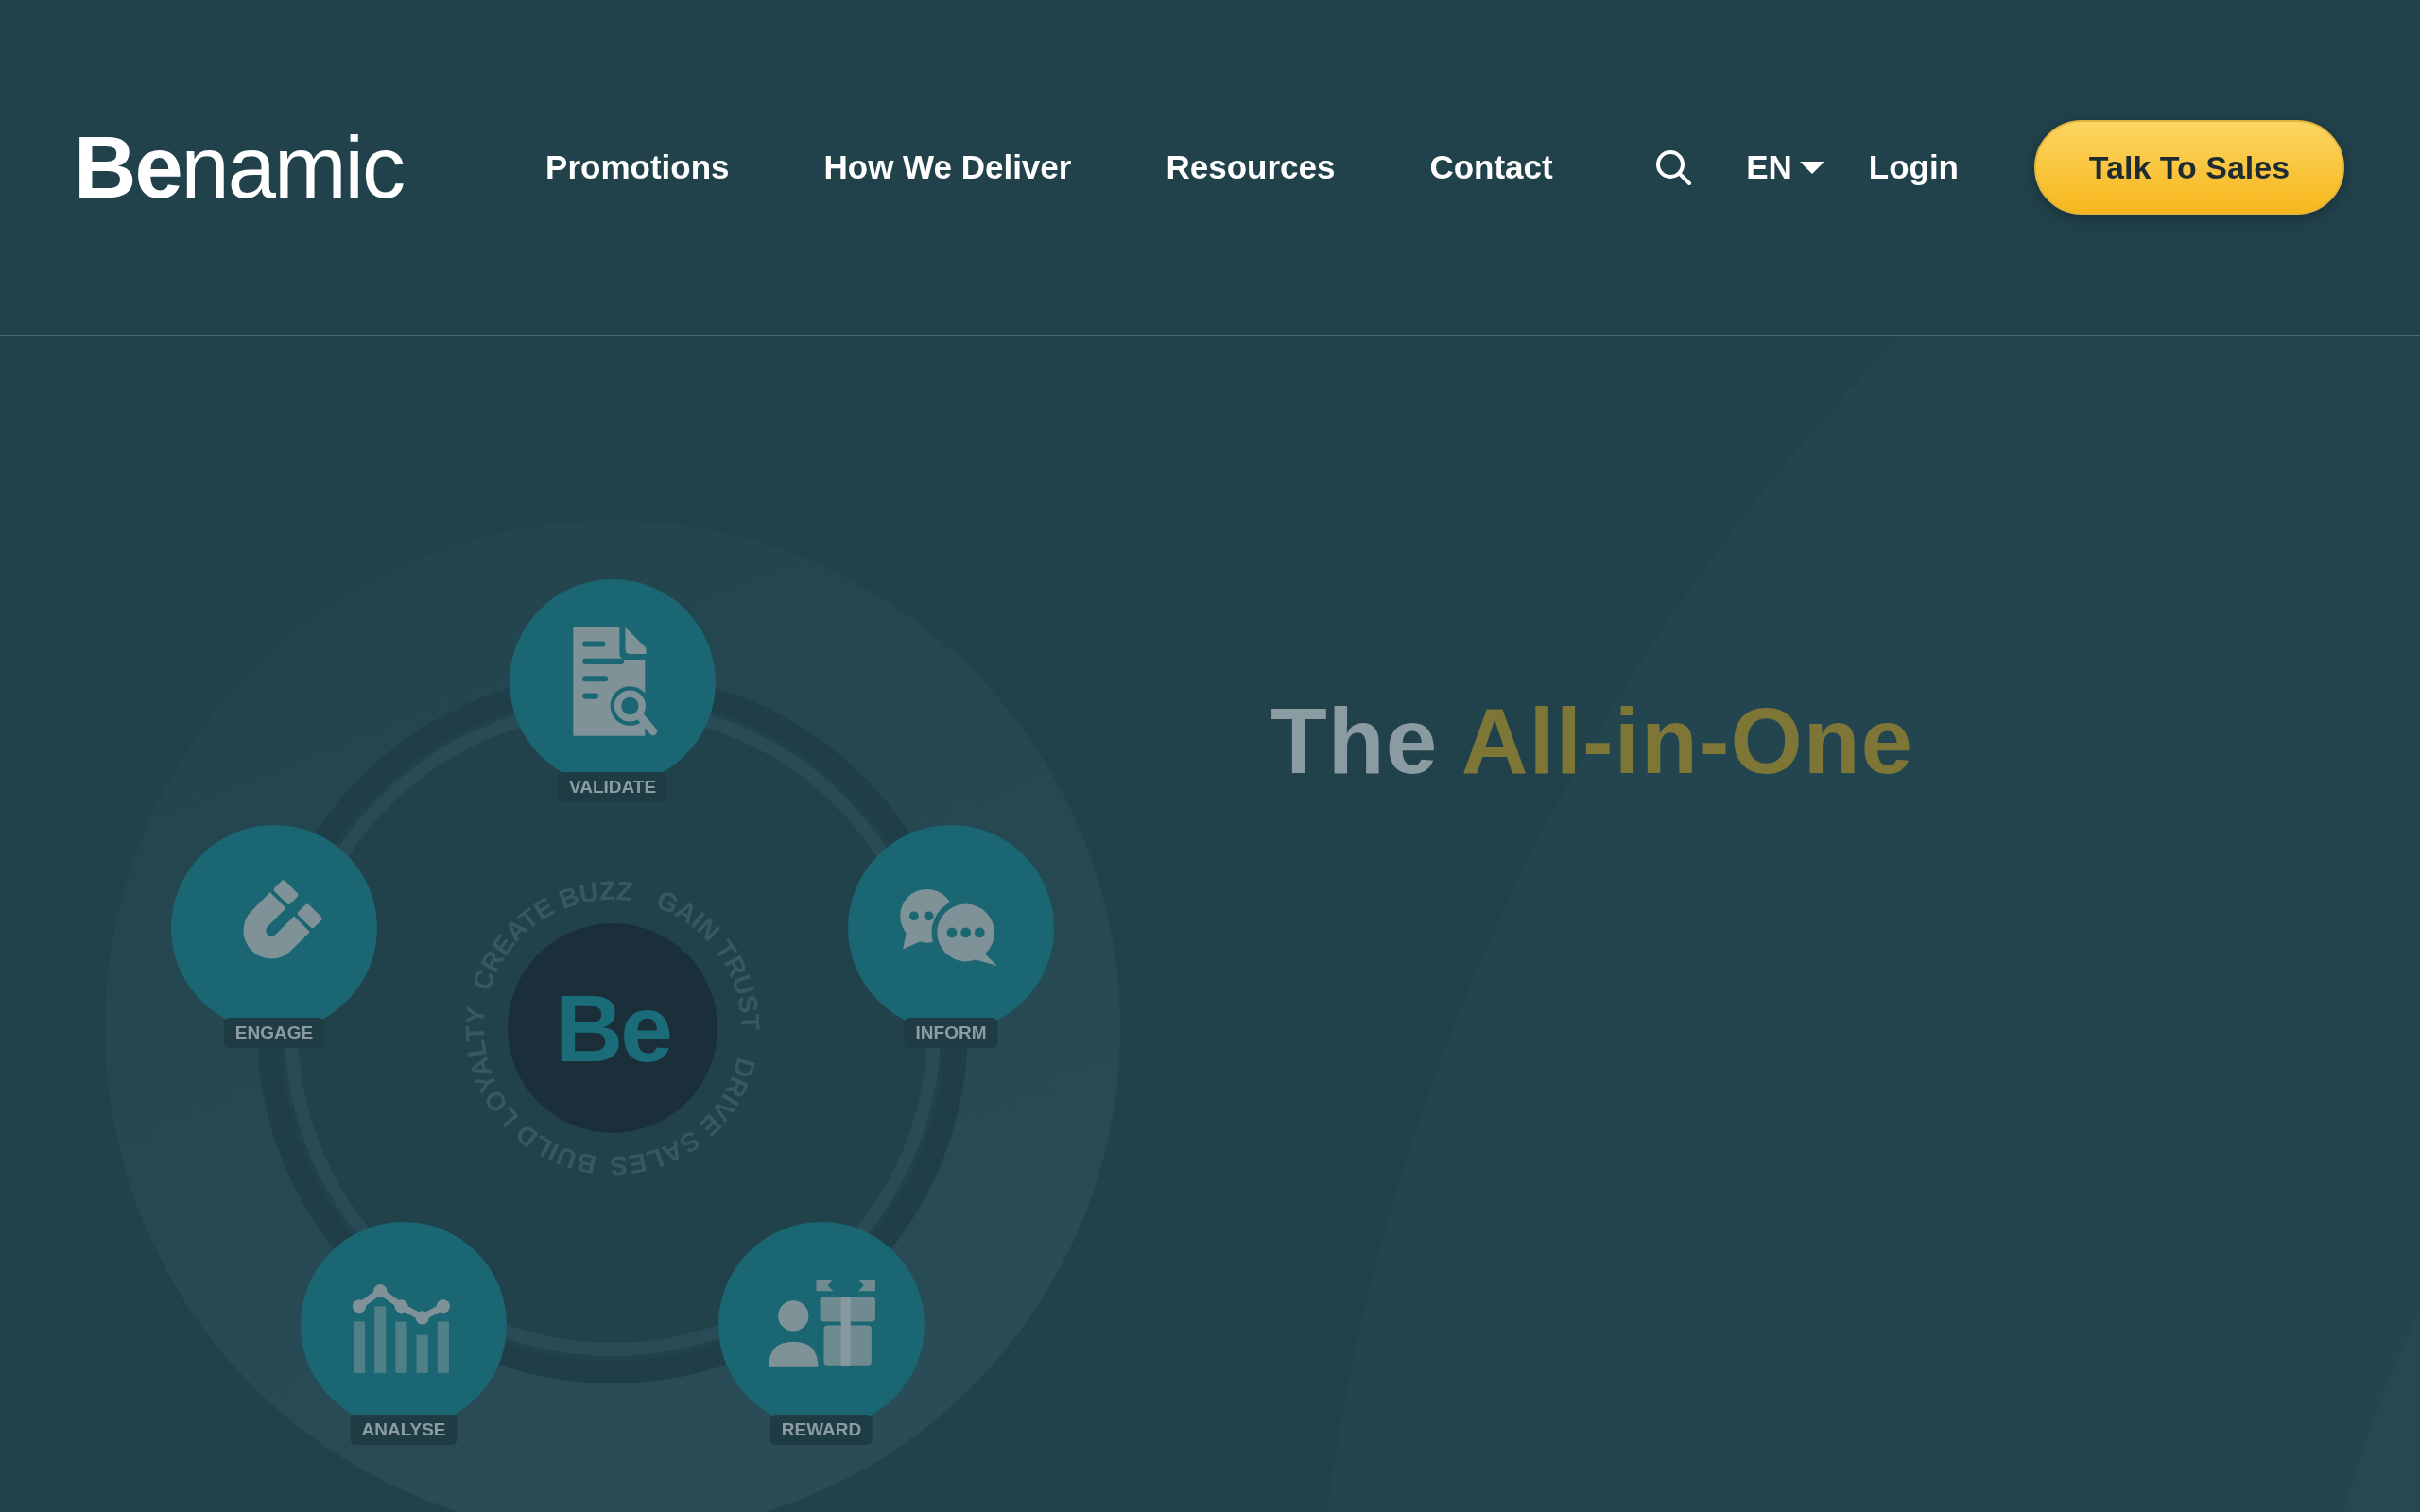  Describe the element at coordinates (1914, 167) in the screenshot. I see `login-link: Login` at that location.